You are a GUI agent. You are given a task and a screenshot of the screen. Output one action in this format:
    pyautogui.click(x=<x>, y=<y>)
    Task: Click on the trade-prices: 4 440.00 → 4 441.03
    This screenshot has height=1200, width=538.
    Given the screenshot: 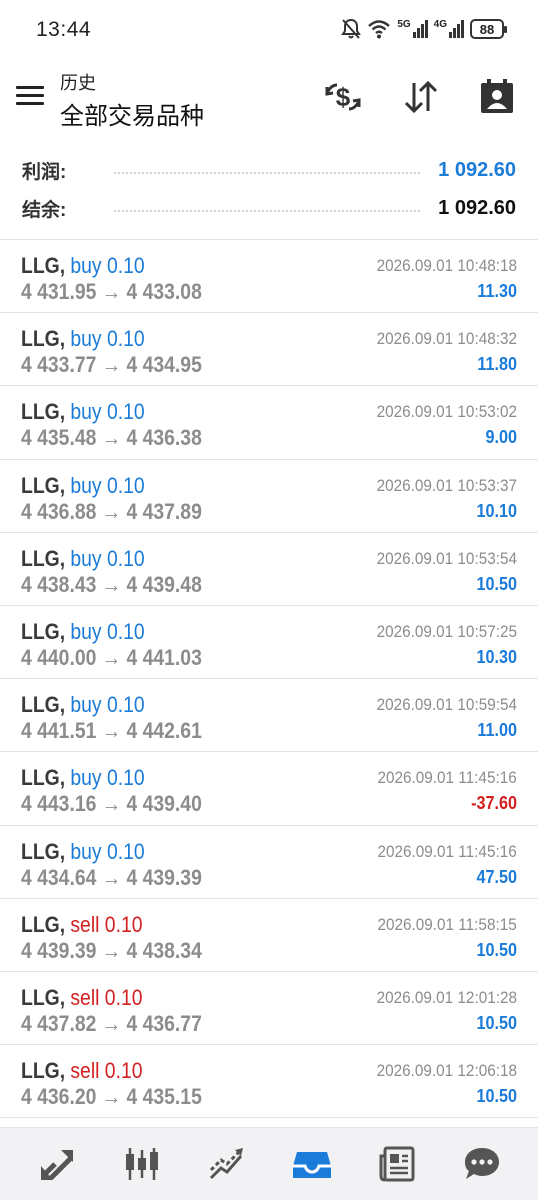 What is the action you would take?
    pyautogui.click(x=111, y=657)
    